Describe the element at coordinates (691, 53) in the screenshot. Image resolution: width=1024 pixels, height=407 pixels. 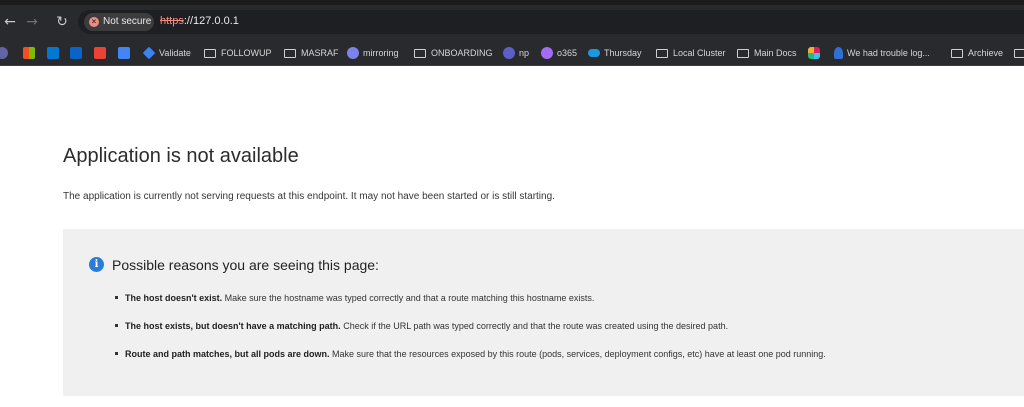
I see `bookmark-local-cluster: Local Cluster` at that location.